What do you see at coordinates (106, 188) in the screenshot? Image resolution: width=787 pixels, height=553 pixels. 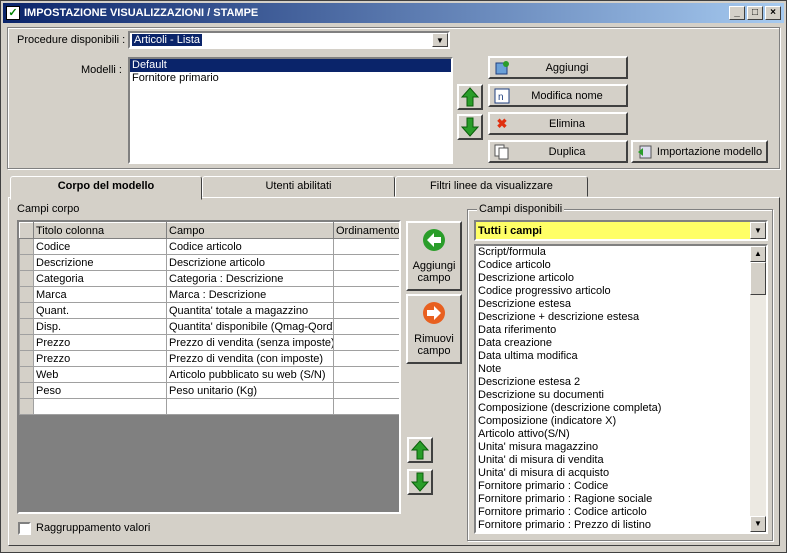 I see `tab-corpo-modello: Corpo del modello` at bounding box center [106, 188].